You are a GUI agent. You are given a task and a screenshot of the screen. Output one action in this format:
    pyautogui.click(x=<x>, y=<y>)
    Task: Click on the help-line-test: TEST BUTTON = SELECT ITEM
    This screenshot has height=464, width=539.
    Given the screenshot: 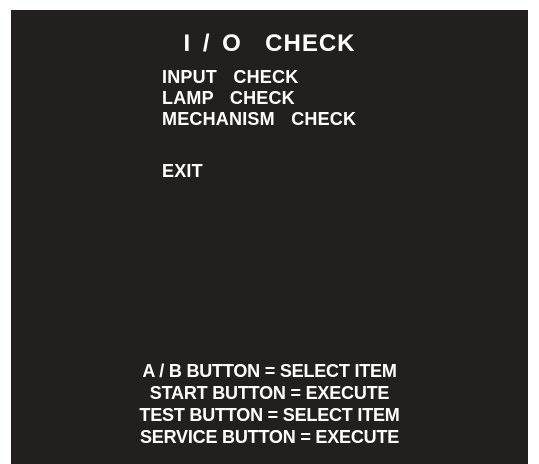 What is the action you would take?
    pyautogui.click(x=269, y=415)
    